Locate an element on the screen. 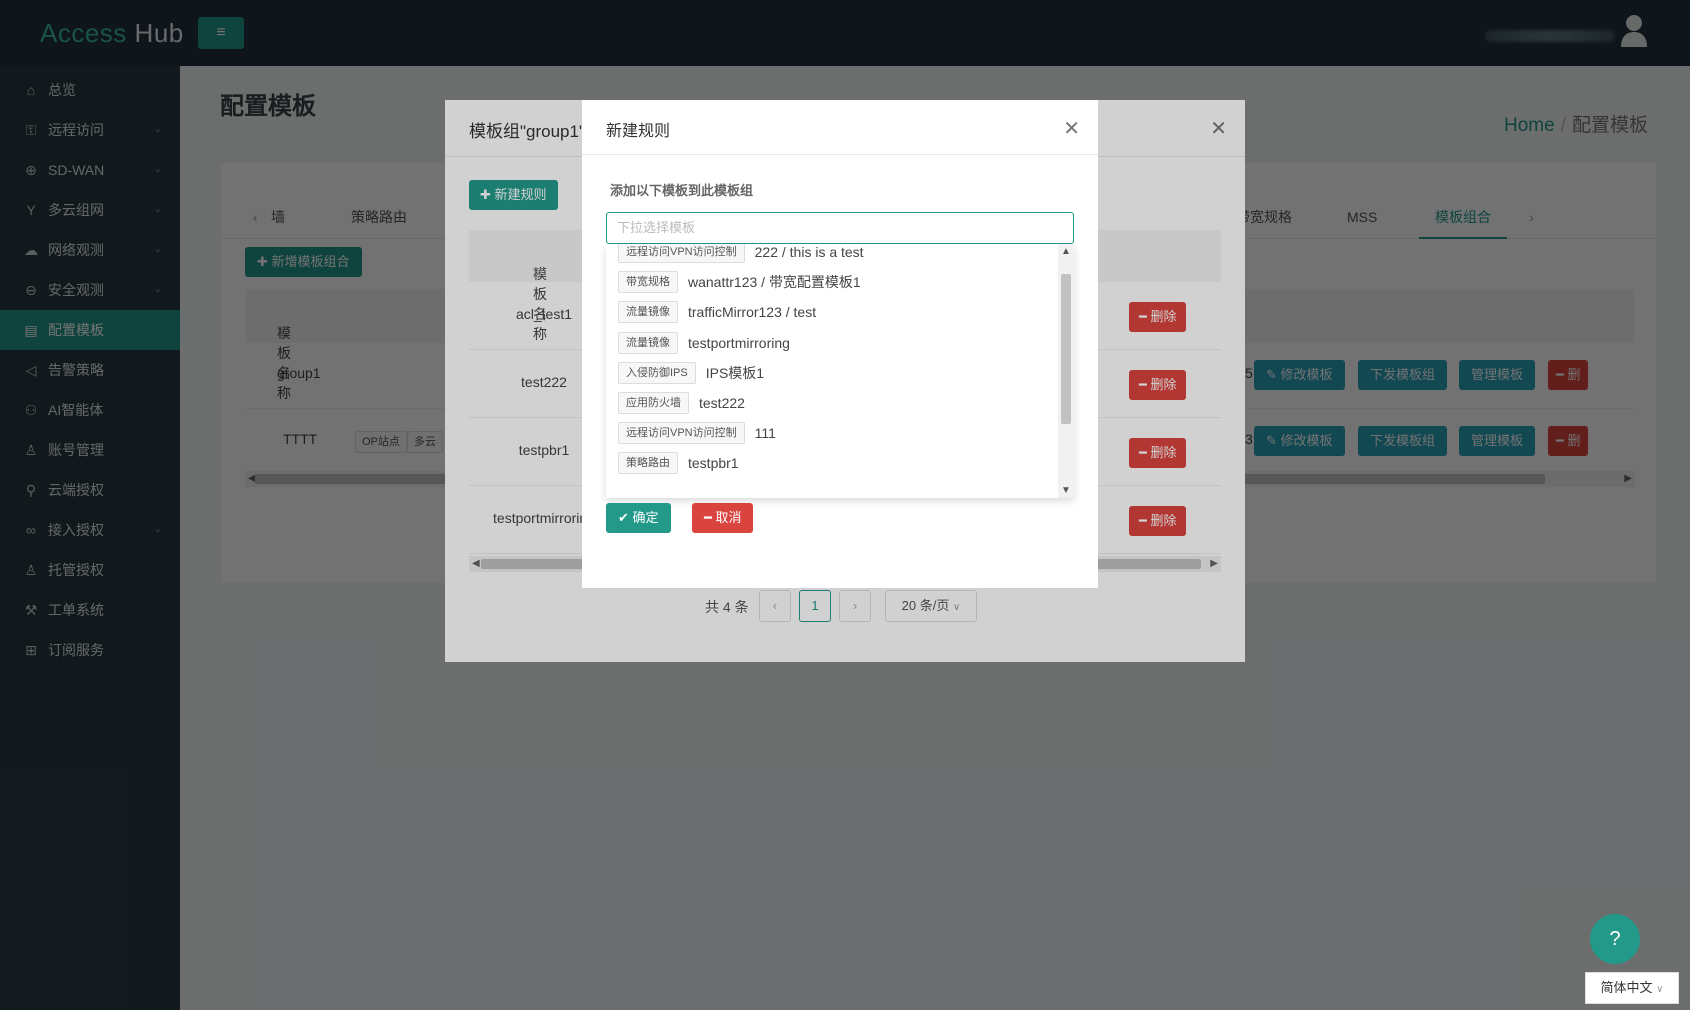  dropdown-option: 流量镜像 testportmirroring is located at coordinates (704, 343).